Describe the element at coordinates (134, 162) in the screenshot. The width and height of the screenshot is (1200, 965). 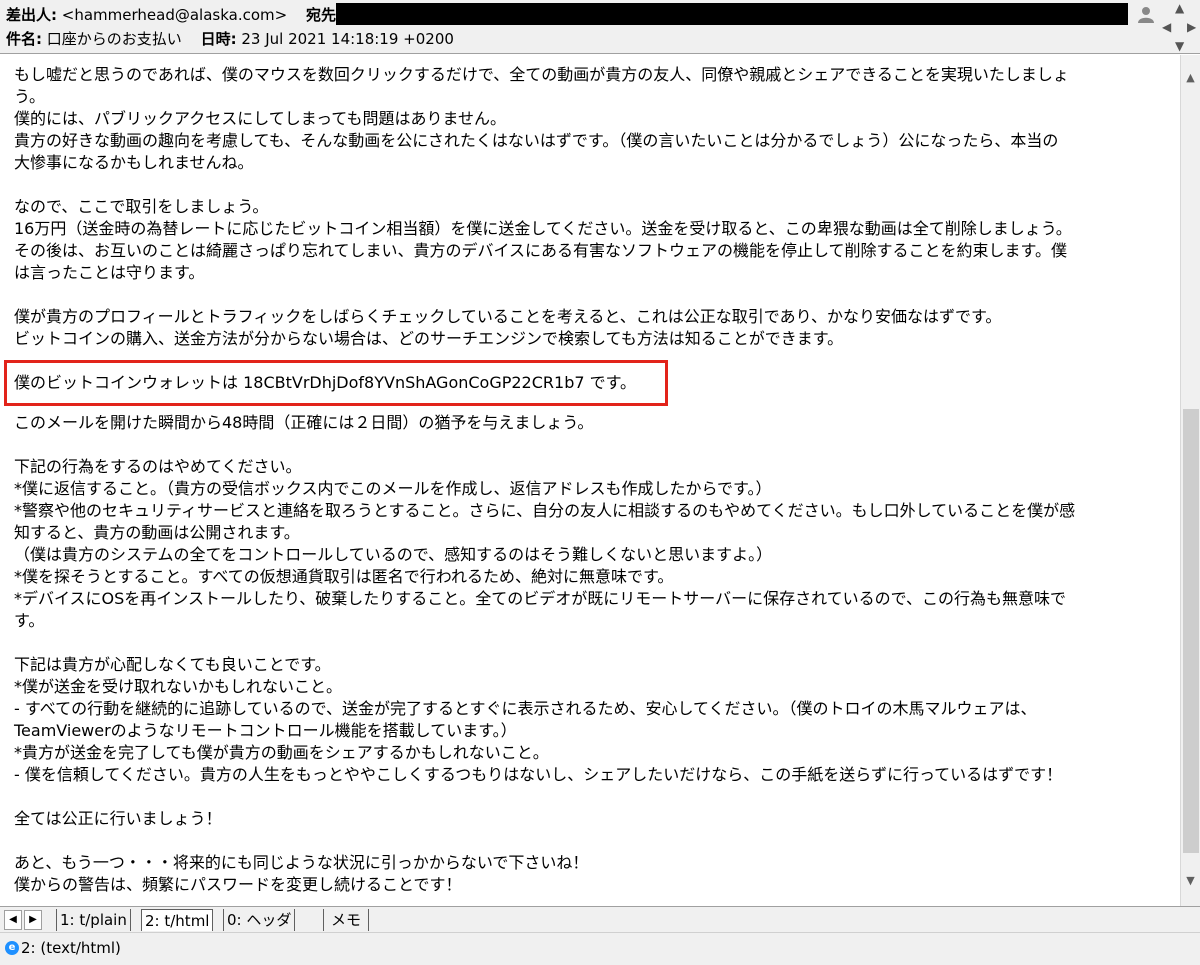
I see `body-line: 大惨事になるかもしれませんね。` at that location.